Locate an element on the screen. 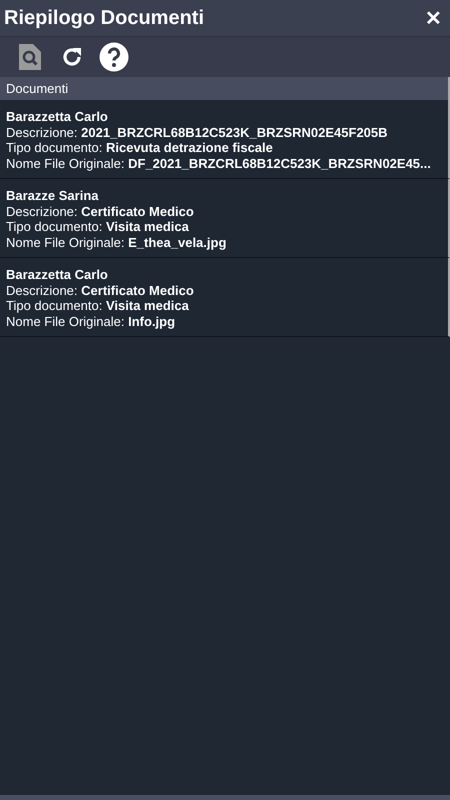 The image size is (450, 800). window-title: Riepilogo Documenti is located at coordinates (104, 18).